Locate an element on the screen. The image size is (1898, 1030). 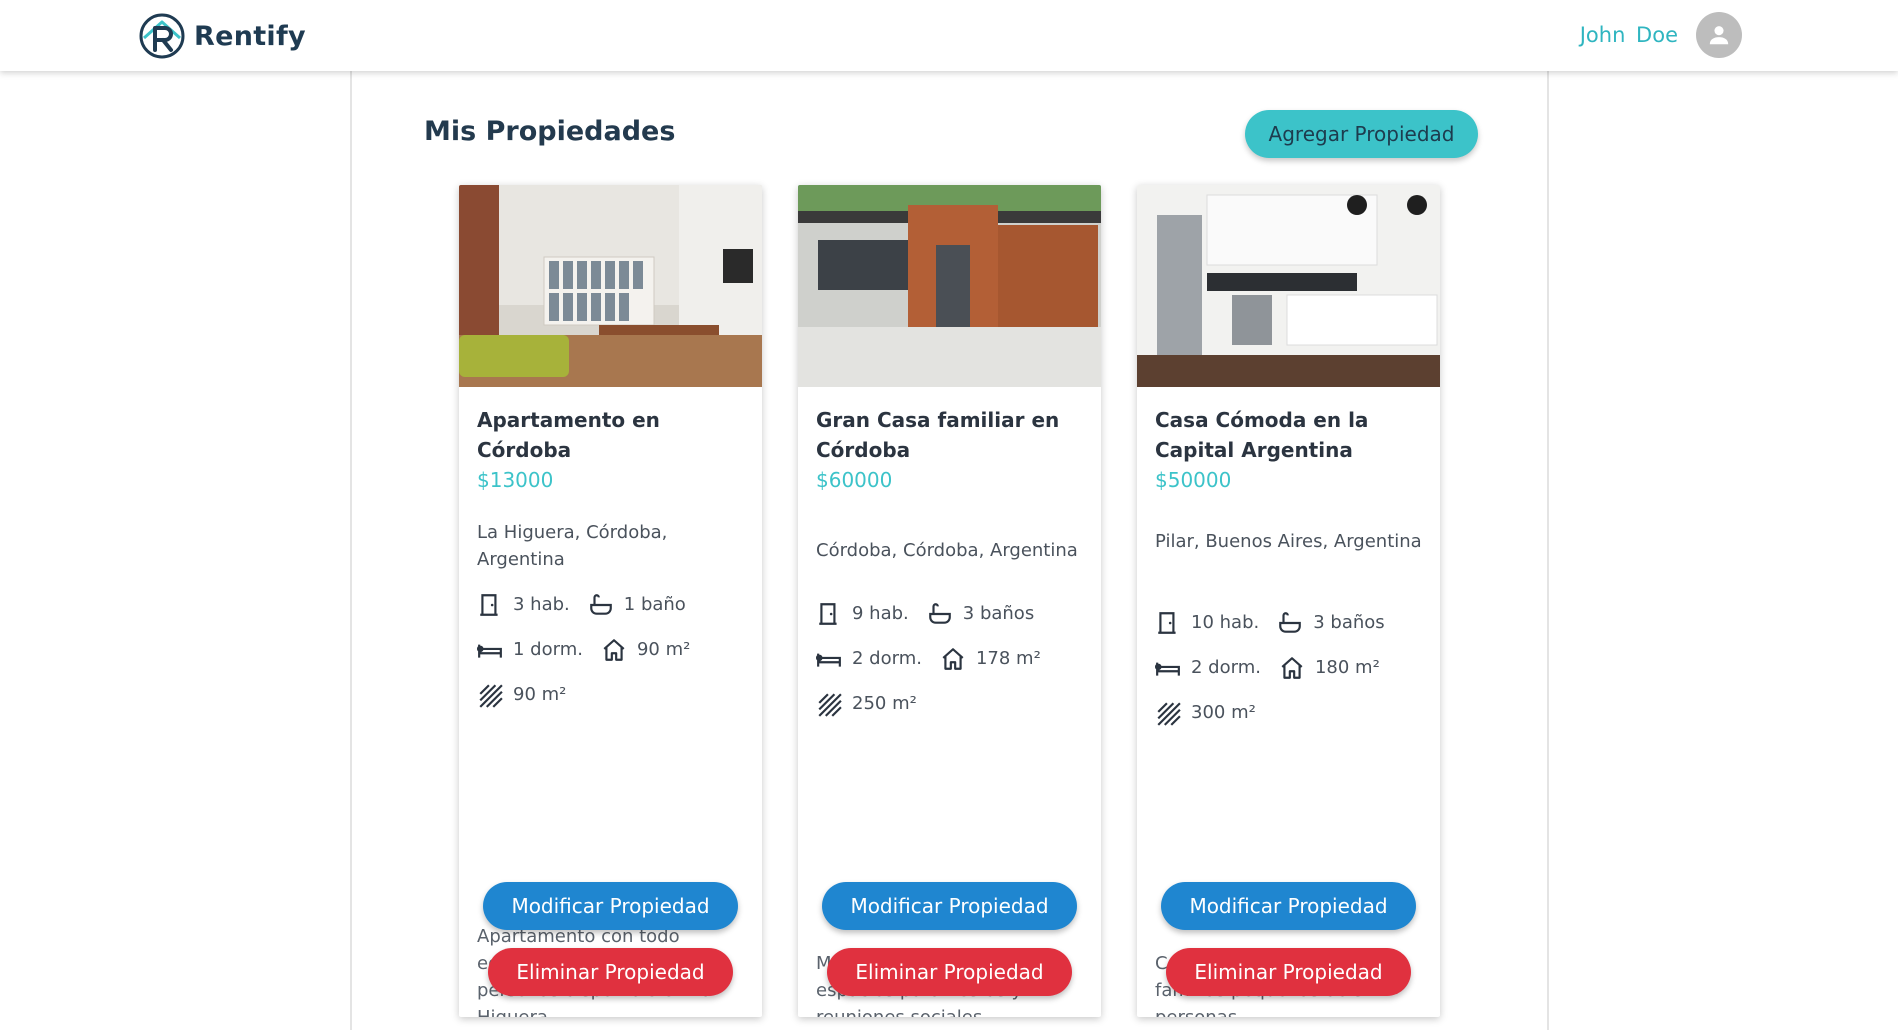
property-price: $50000 is located at coordinates (1193, 480).